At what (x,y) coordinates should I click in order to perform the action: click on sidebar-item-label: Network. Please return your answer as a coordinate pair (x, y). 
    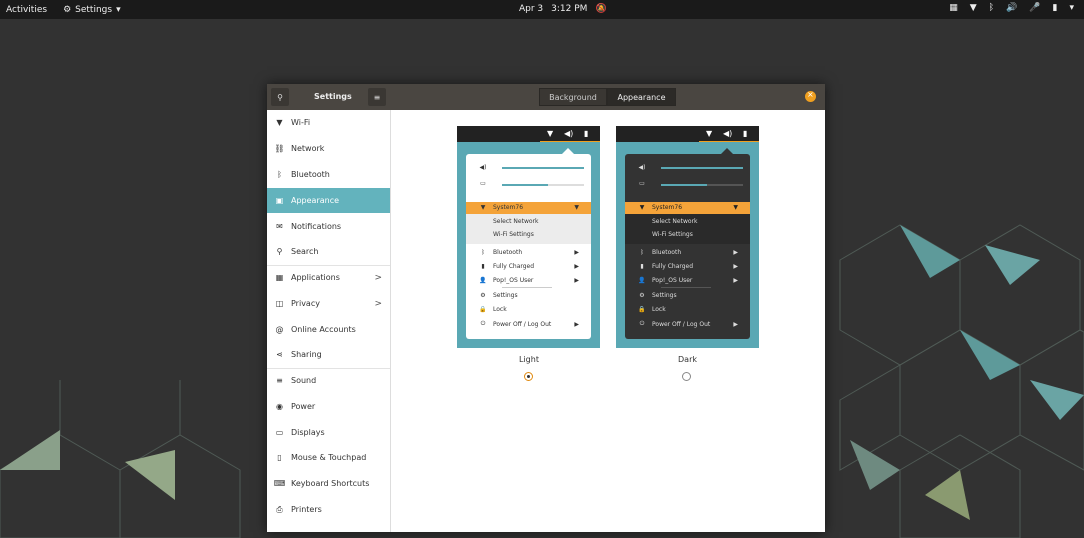
    Looking at the image, I should click on (308, 148).